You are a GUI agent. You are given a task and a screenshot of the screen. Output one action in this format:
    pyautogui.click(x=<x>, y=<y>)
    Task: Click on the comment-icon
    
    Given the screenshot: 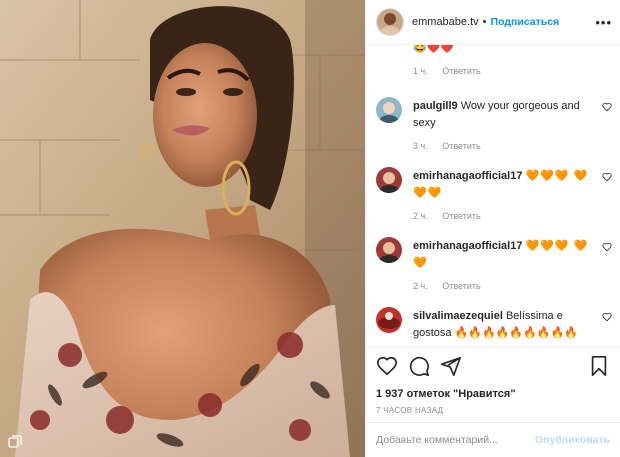 What is the action you would take?
    pyautogui.click(x=419, y=366)
    